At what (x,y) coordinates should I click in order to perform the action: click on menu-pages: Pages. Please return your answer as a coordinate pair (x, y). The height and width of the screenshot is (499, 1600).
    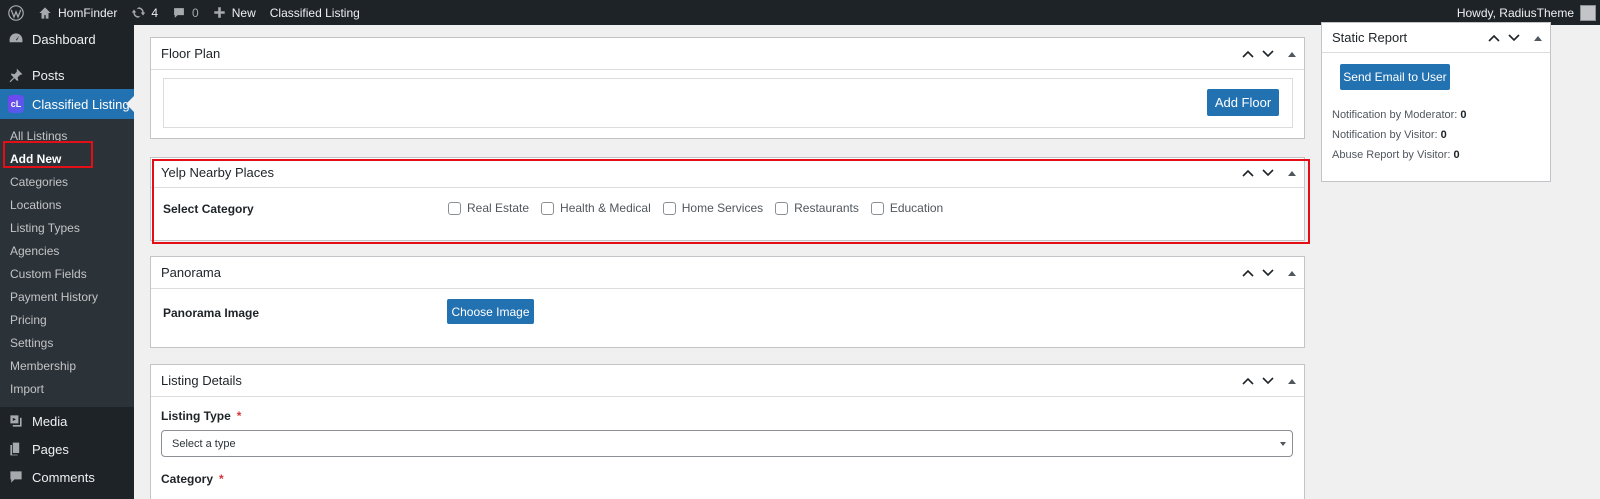
    Looking at the image, I should click on (67, 449).